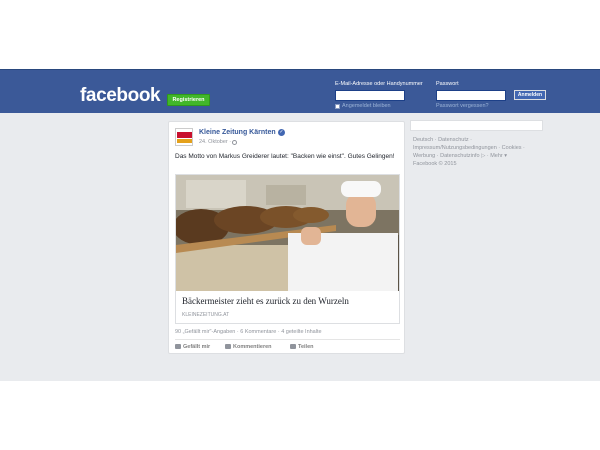 The width and height of the screenshot is (600, 450). I want to click on login-button: Anmelden, so click(530, 95).